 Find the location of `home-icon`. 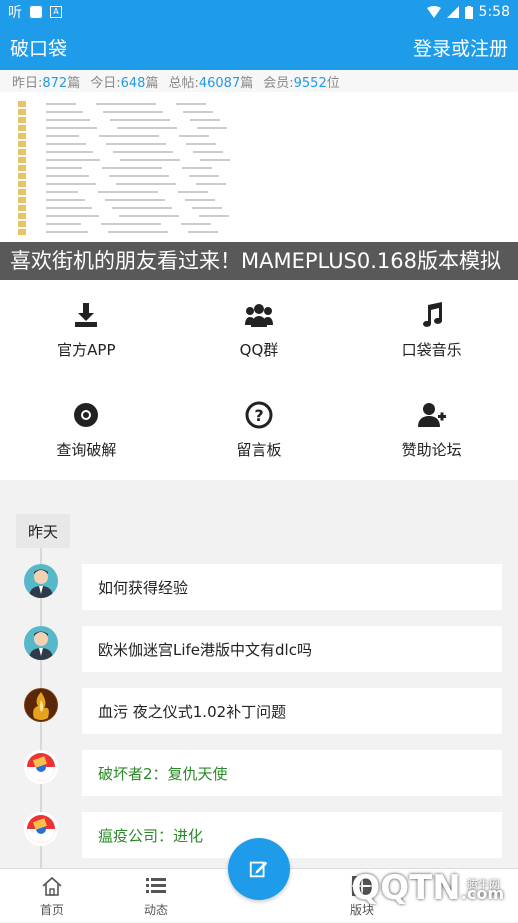

home-icon is located at coordinates (52, 886).